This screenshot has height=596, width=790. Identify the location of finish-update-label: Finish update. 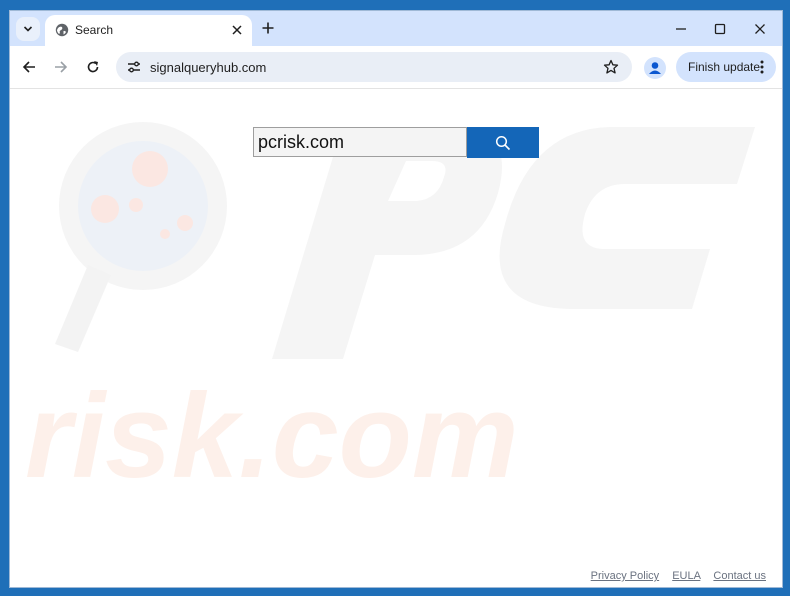
(724, 67).